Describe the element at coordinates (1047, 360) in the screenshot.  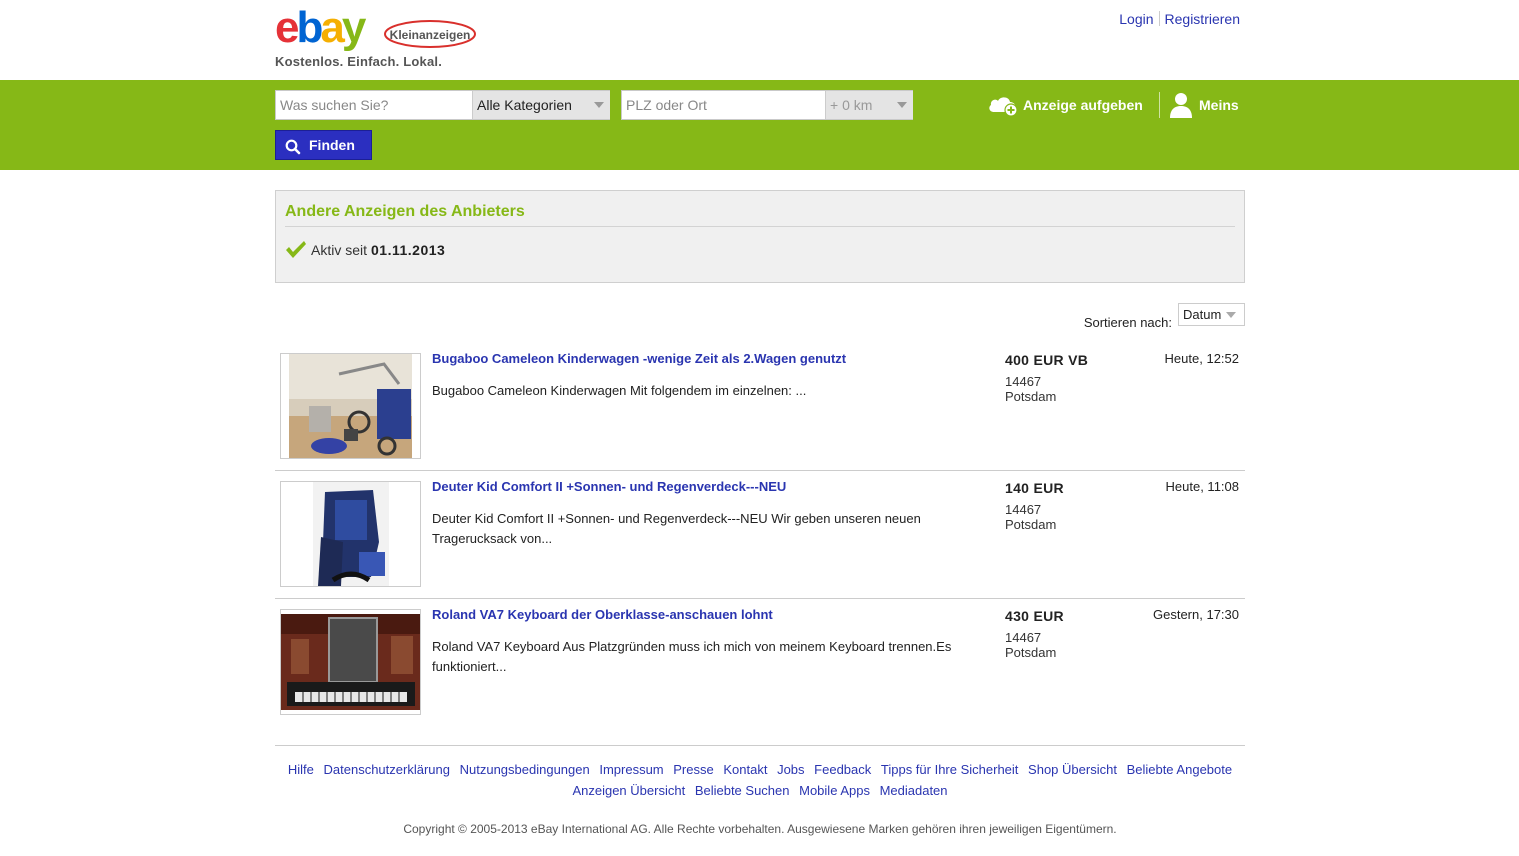
I see `listing-price: 400 EUR VB` at that location.